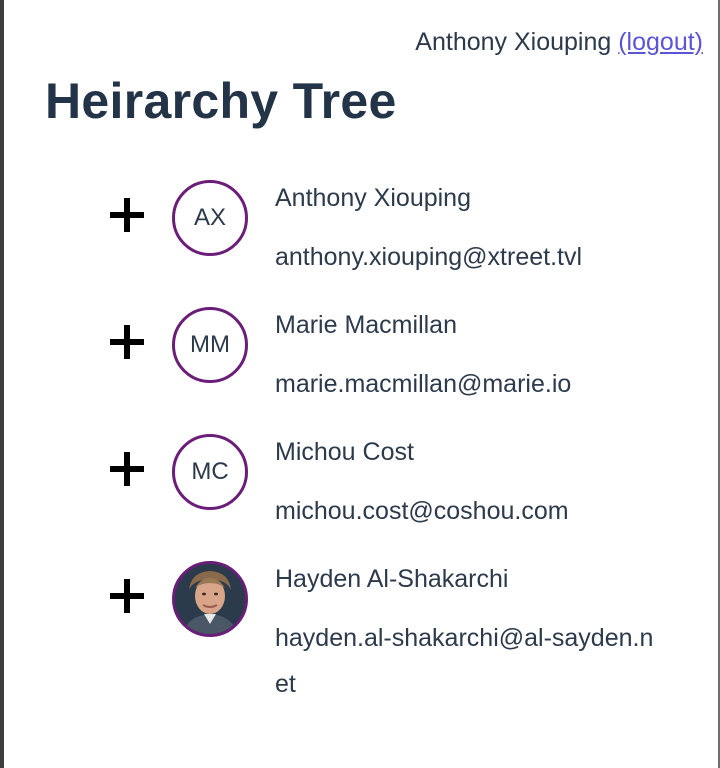  What do you see at coordinates (392, 579) in the screenshot?
I see `person-name: Hayden Al-Shakarchi` at bounding box center [392, 579].